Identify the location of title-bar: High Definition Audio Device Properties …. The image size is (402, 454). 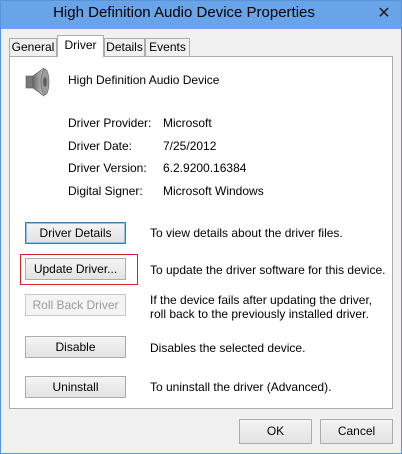
(201, 15).